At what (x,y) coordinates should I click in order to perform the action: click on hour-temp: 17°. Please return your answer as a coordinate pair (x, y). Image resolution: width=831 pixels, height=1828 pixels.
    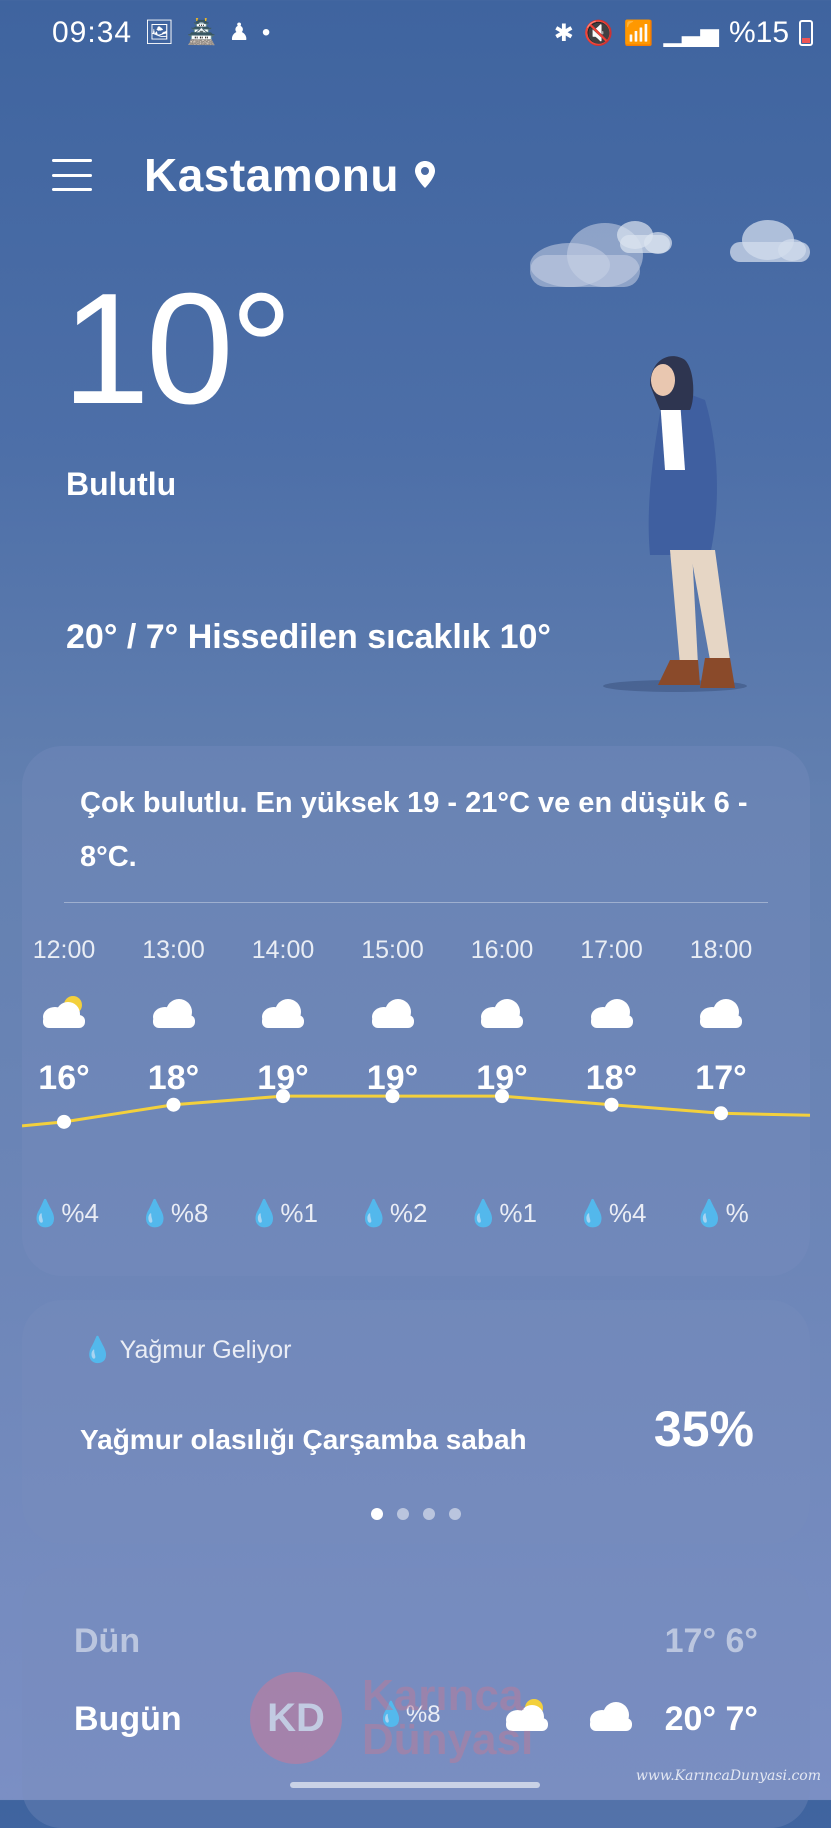
    Looking at the image, I should click on (721, 1078).